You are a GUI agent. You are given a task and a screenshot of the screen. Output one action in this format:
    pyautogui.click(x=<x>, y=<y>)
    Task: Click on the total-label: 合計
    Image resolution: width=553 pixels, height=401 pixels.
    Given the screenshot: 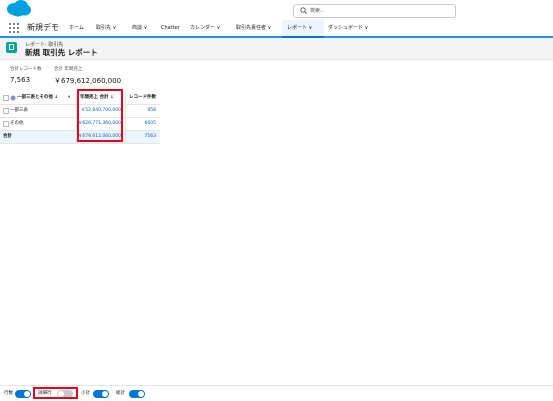 What is the action you would take?
    pyautogui.click(x=7, y=136)
    